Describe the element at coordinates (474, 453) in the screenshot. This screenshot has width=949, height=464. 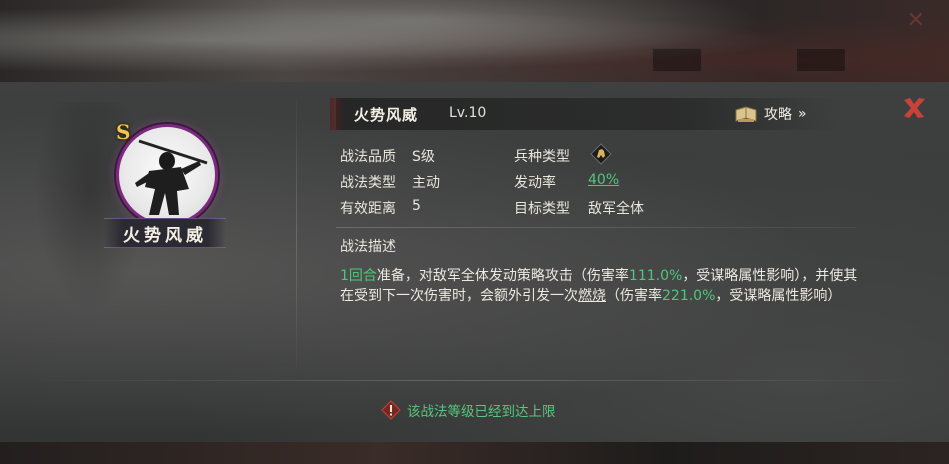
I see `background-footer` at that location.